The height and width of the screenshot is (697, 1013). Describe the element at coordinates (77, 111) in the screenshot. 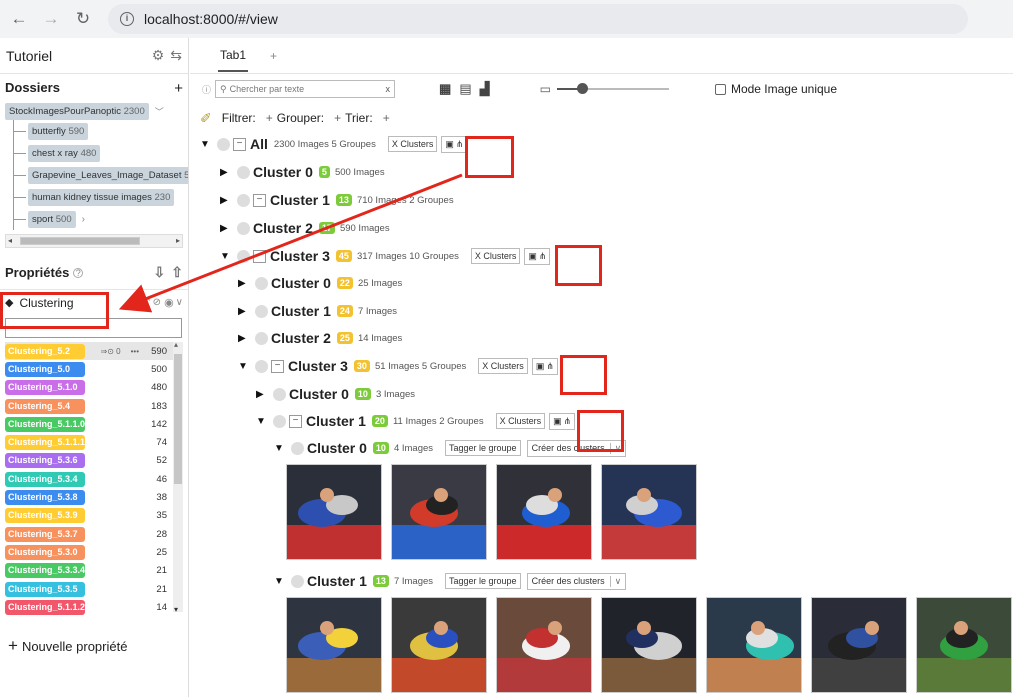

I see `root-folder: StockImagesPourPanoptic 2300` at that location.